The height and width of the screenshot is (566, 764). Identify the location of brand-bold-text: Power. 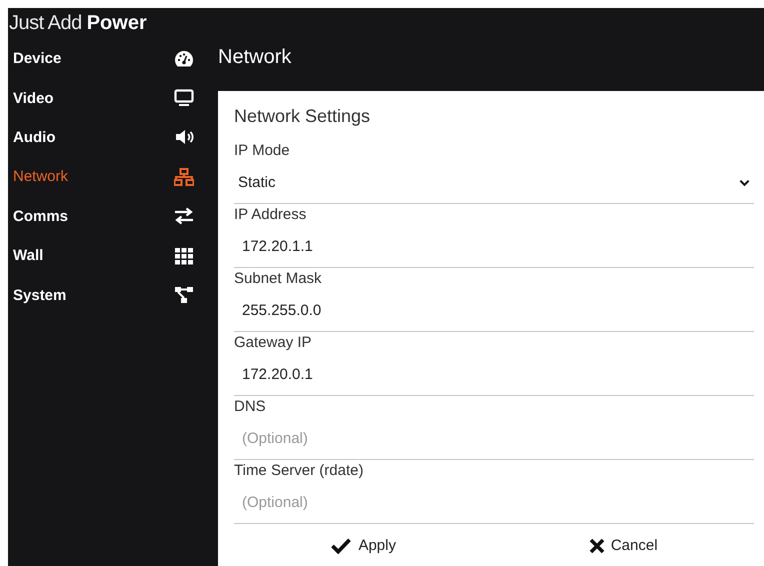
(116, 23).